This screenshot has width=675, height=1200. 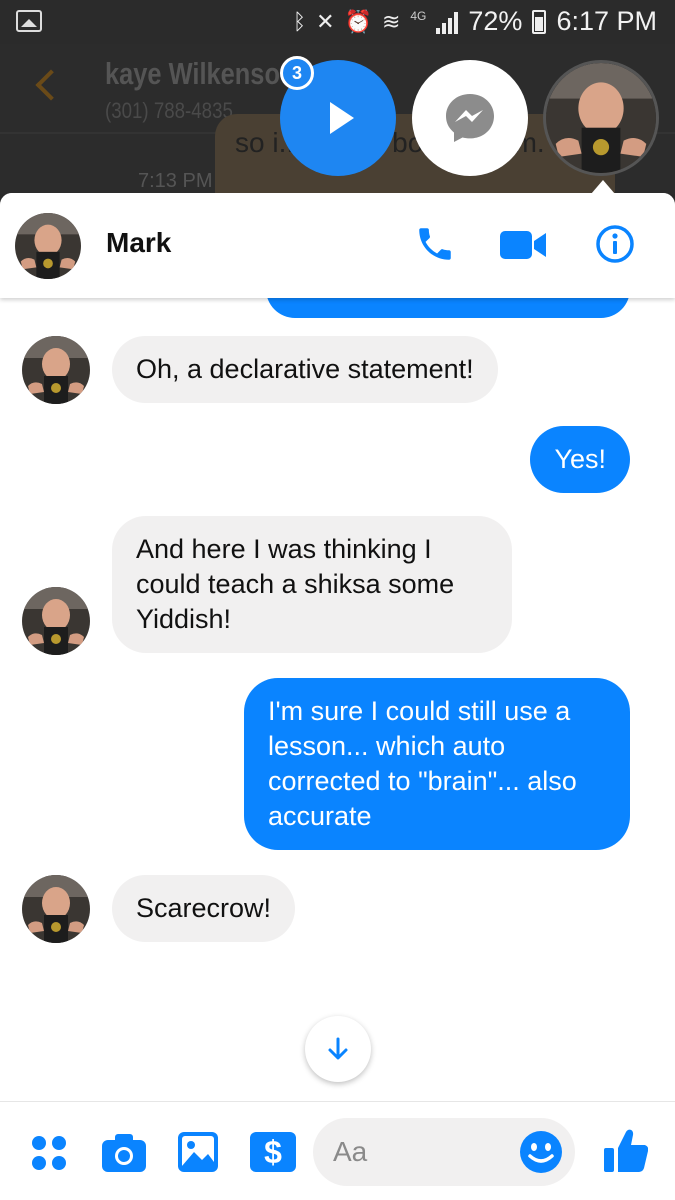 I want to click on camera-icon, so click(x=124, y=1153).